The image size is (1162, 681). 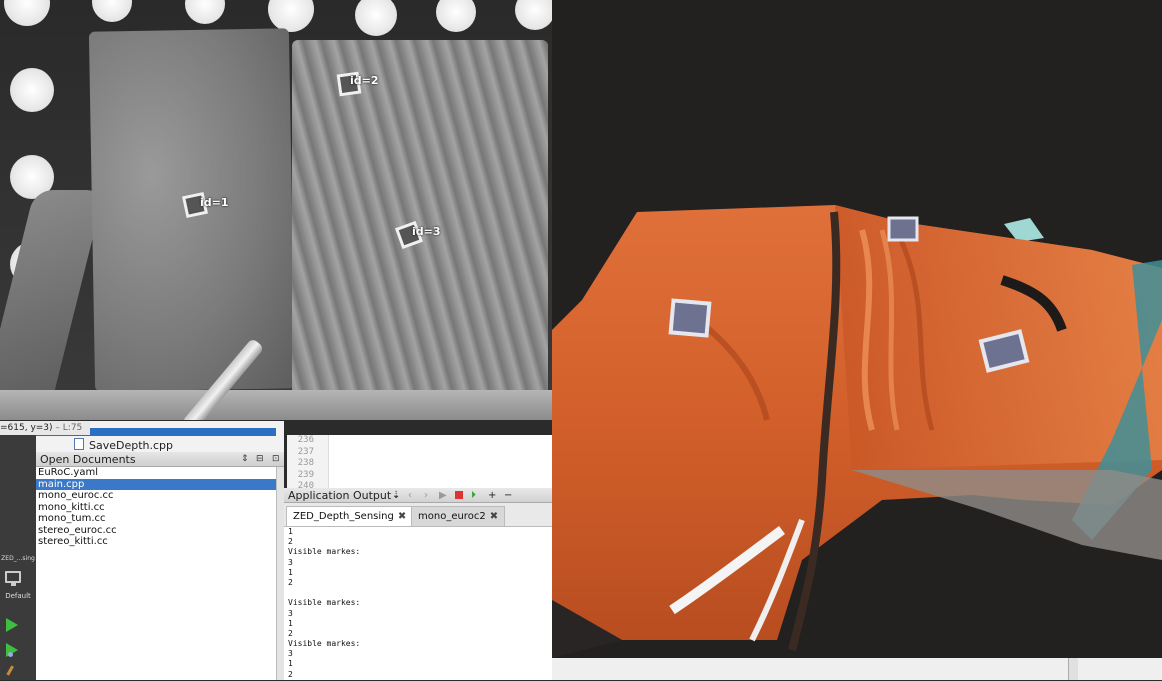 What do you see at coordinates (340, 495) in the screenshot?
I see `application-output-title: Application Output` at bounding box center [340, 495].